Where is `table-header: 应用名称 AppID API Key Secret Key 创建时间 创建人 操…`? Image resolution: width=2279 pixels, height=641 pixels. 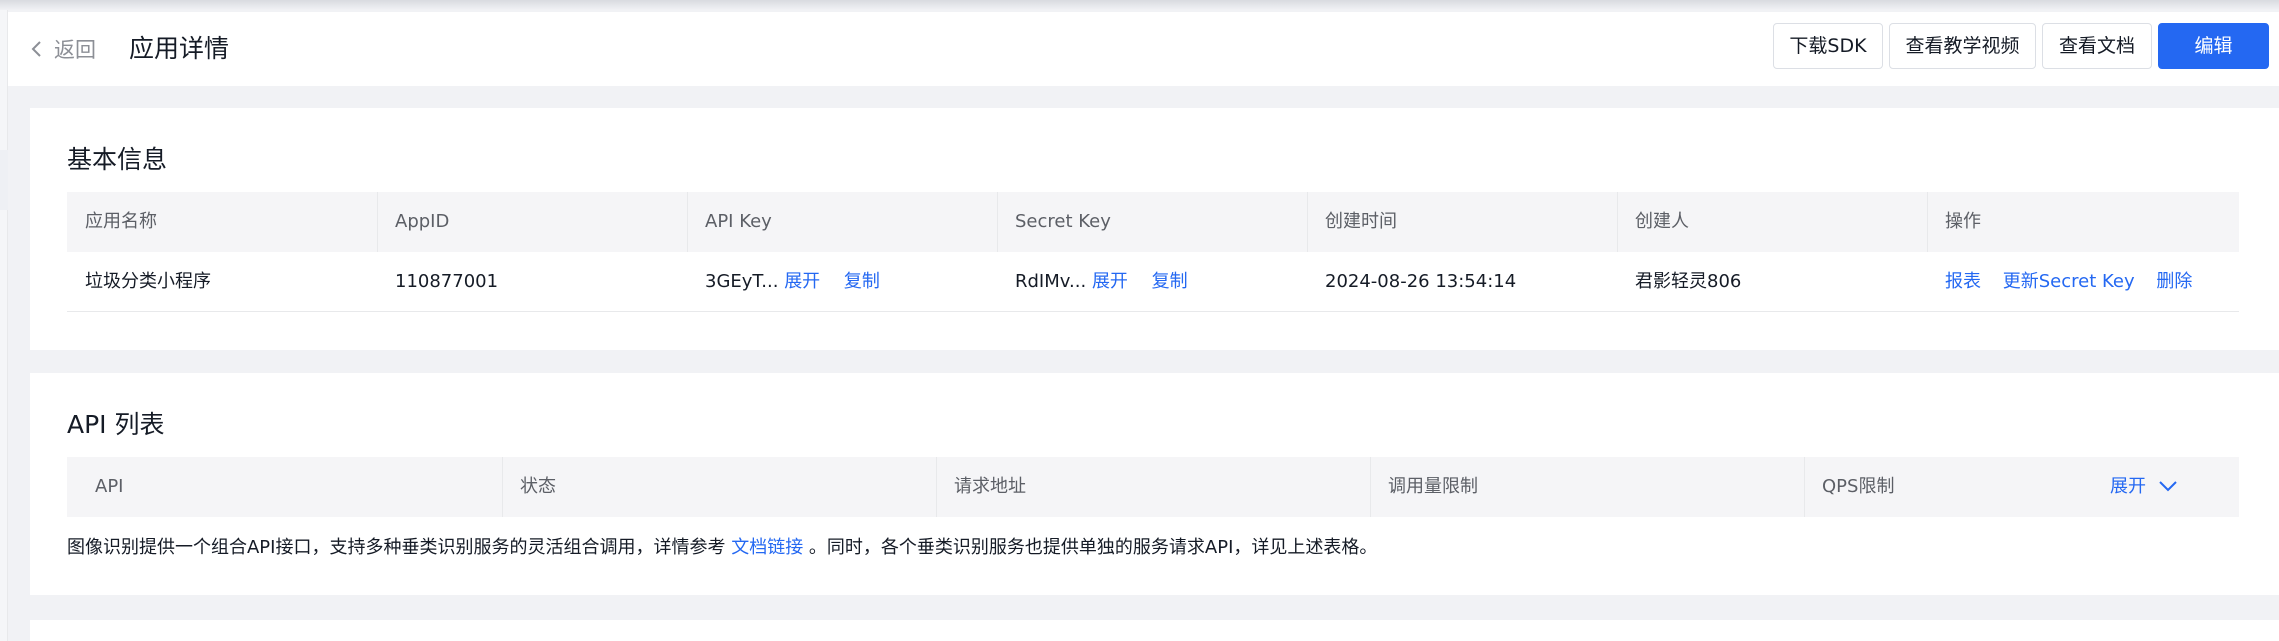 table-header: 应用名称 AppID API Key Secret Key 创建时间 创建人 操… is located at coordinates (1153, 222).